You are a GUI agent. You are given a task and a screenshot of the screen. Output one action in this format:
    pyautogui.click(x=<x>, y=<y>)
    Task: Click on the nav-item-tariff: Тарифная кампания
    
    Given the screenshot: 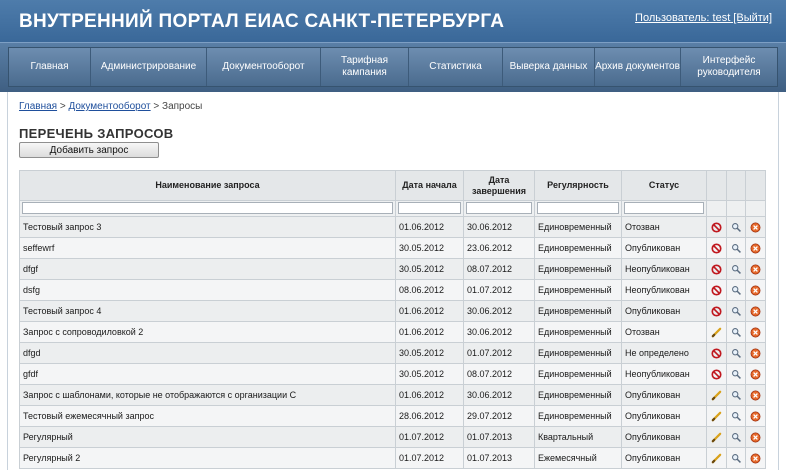 What is the action you would take?
    pyautogui.click(x=365, y=67)
    